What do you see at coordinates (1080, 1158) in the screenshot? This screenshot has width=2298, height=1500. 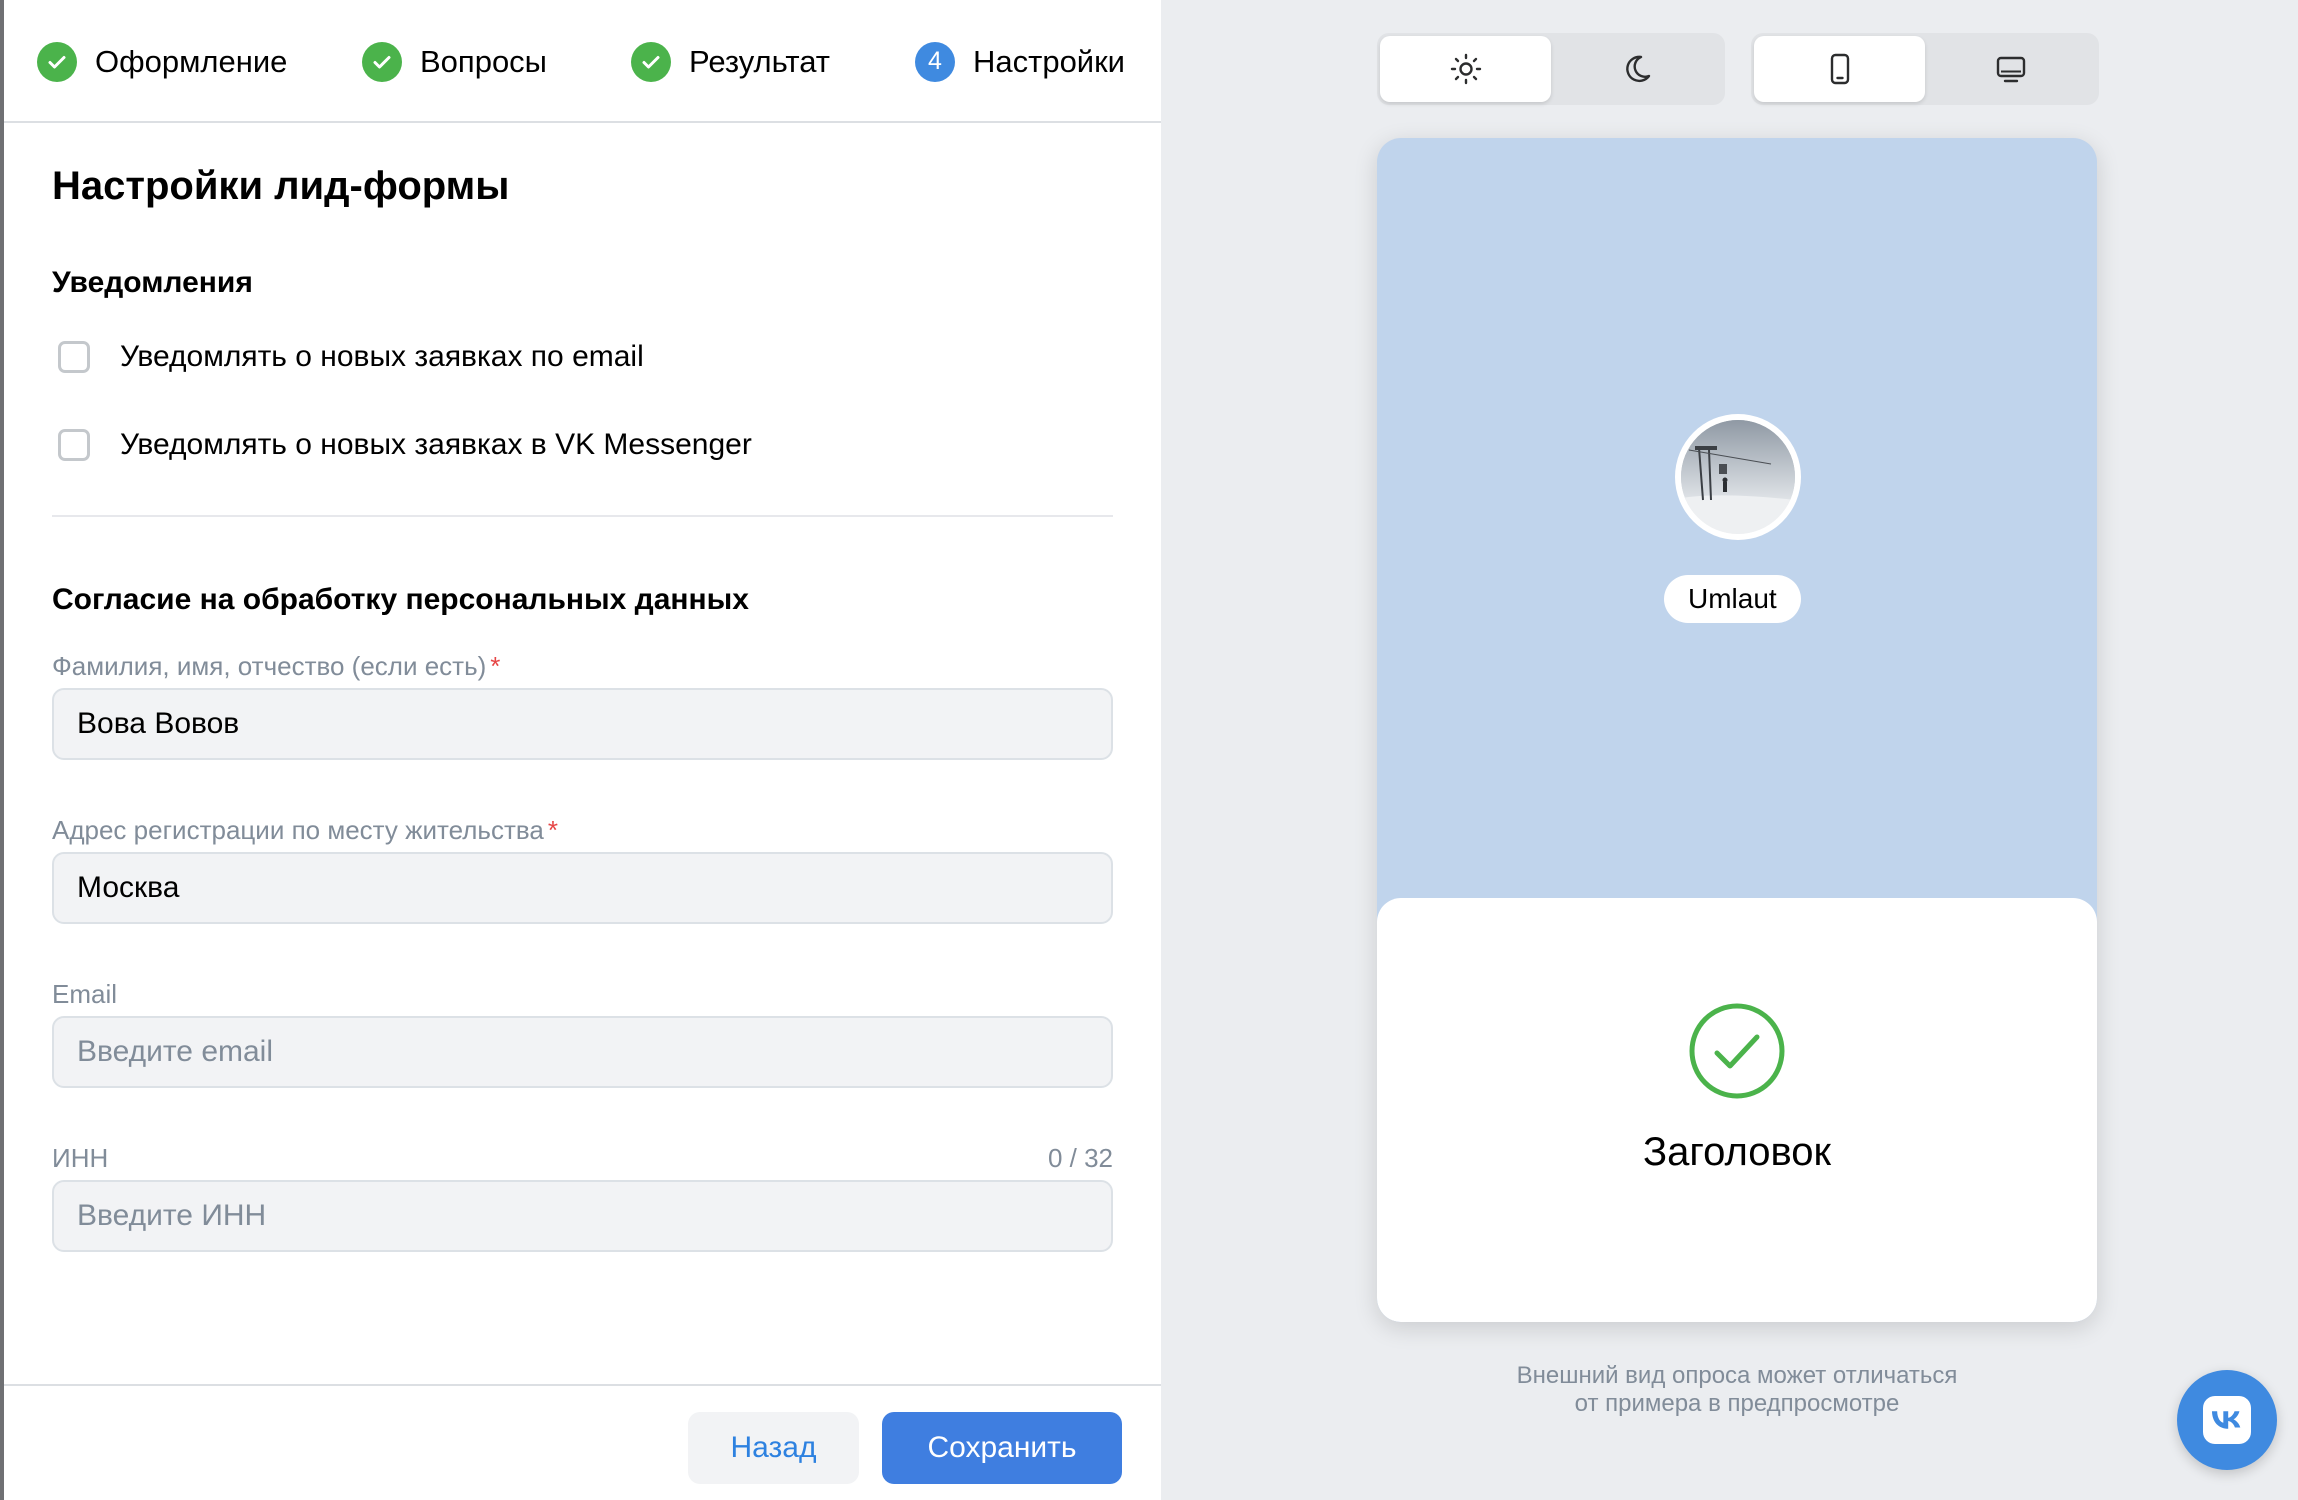 I see `inn-char-counter: 0 / 32` at bounding box center [1080, 1158].